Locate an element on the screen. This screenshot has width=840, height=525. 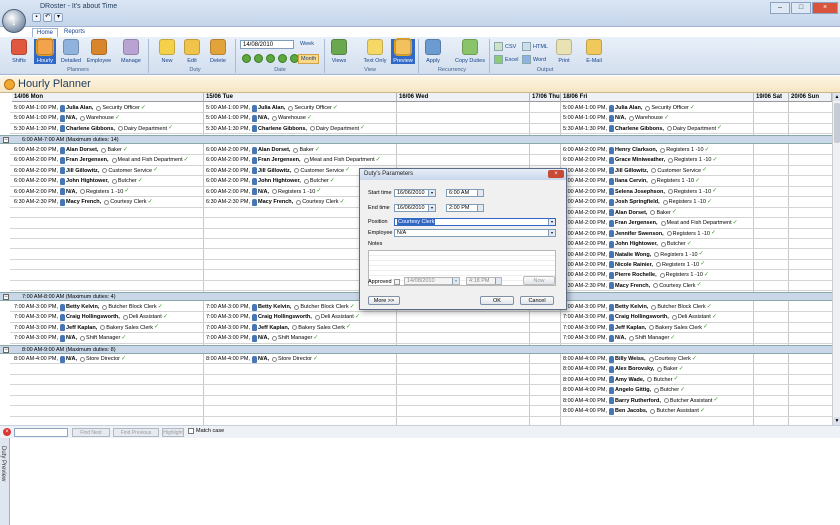
close-find-icon: × is located at coordinates (7, 432).